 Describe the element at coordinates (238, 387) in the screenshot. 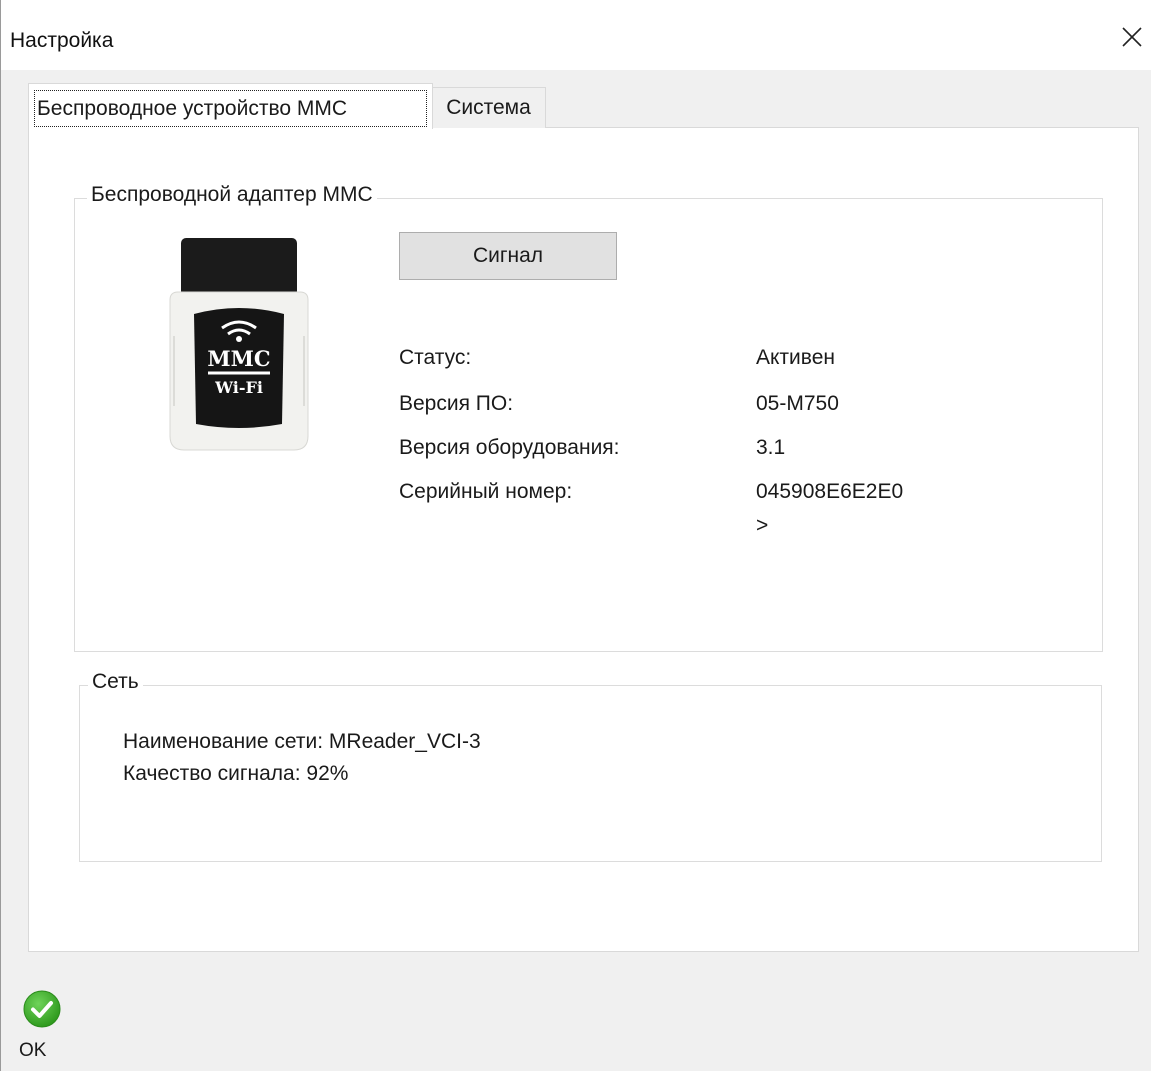

I see `device-sublabel-text: Wi-Fi` at that location.